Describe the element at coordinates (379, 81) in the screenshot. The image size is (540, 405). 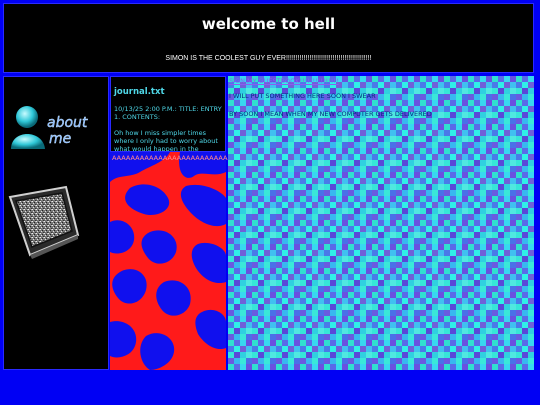
I see `sign-guestbook-link: SIGN MY GUESTBOOK!!!!!!!!!!!!!!!` at that location.